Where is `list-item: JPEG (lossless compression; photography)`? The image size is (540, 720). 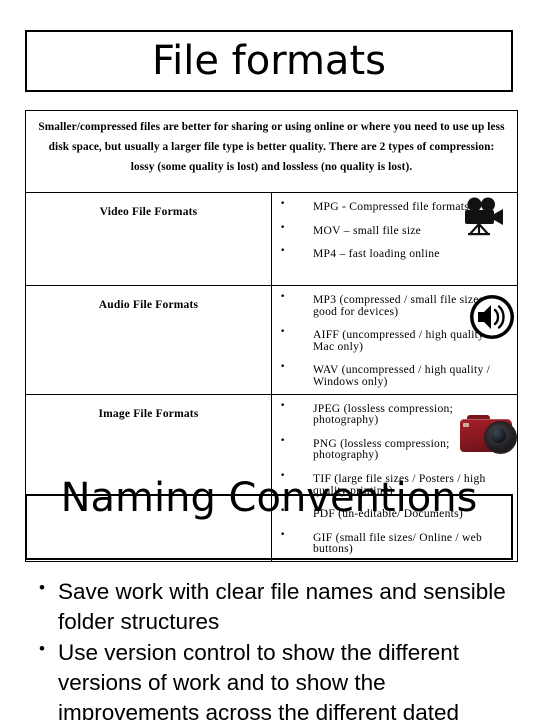
list-item: JPEG (lossless compression; photography) is located at coordinates (395, 414).